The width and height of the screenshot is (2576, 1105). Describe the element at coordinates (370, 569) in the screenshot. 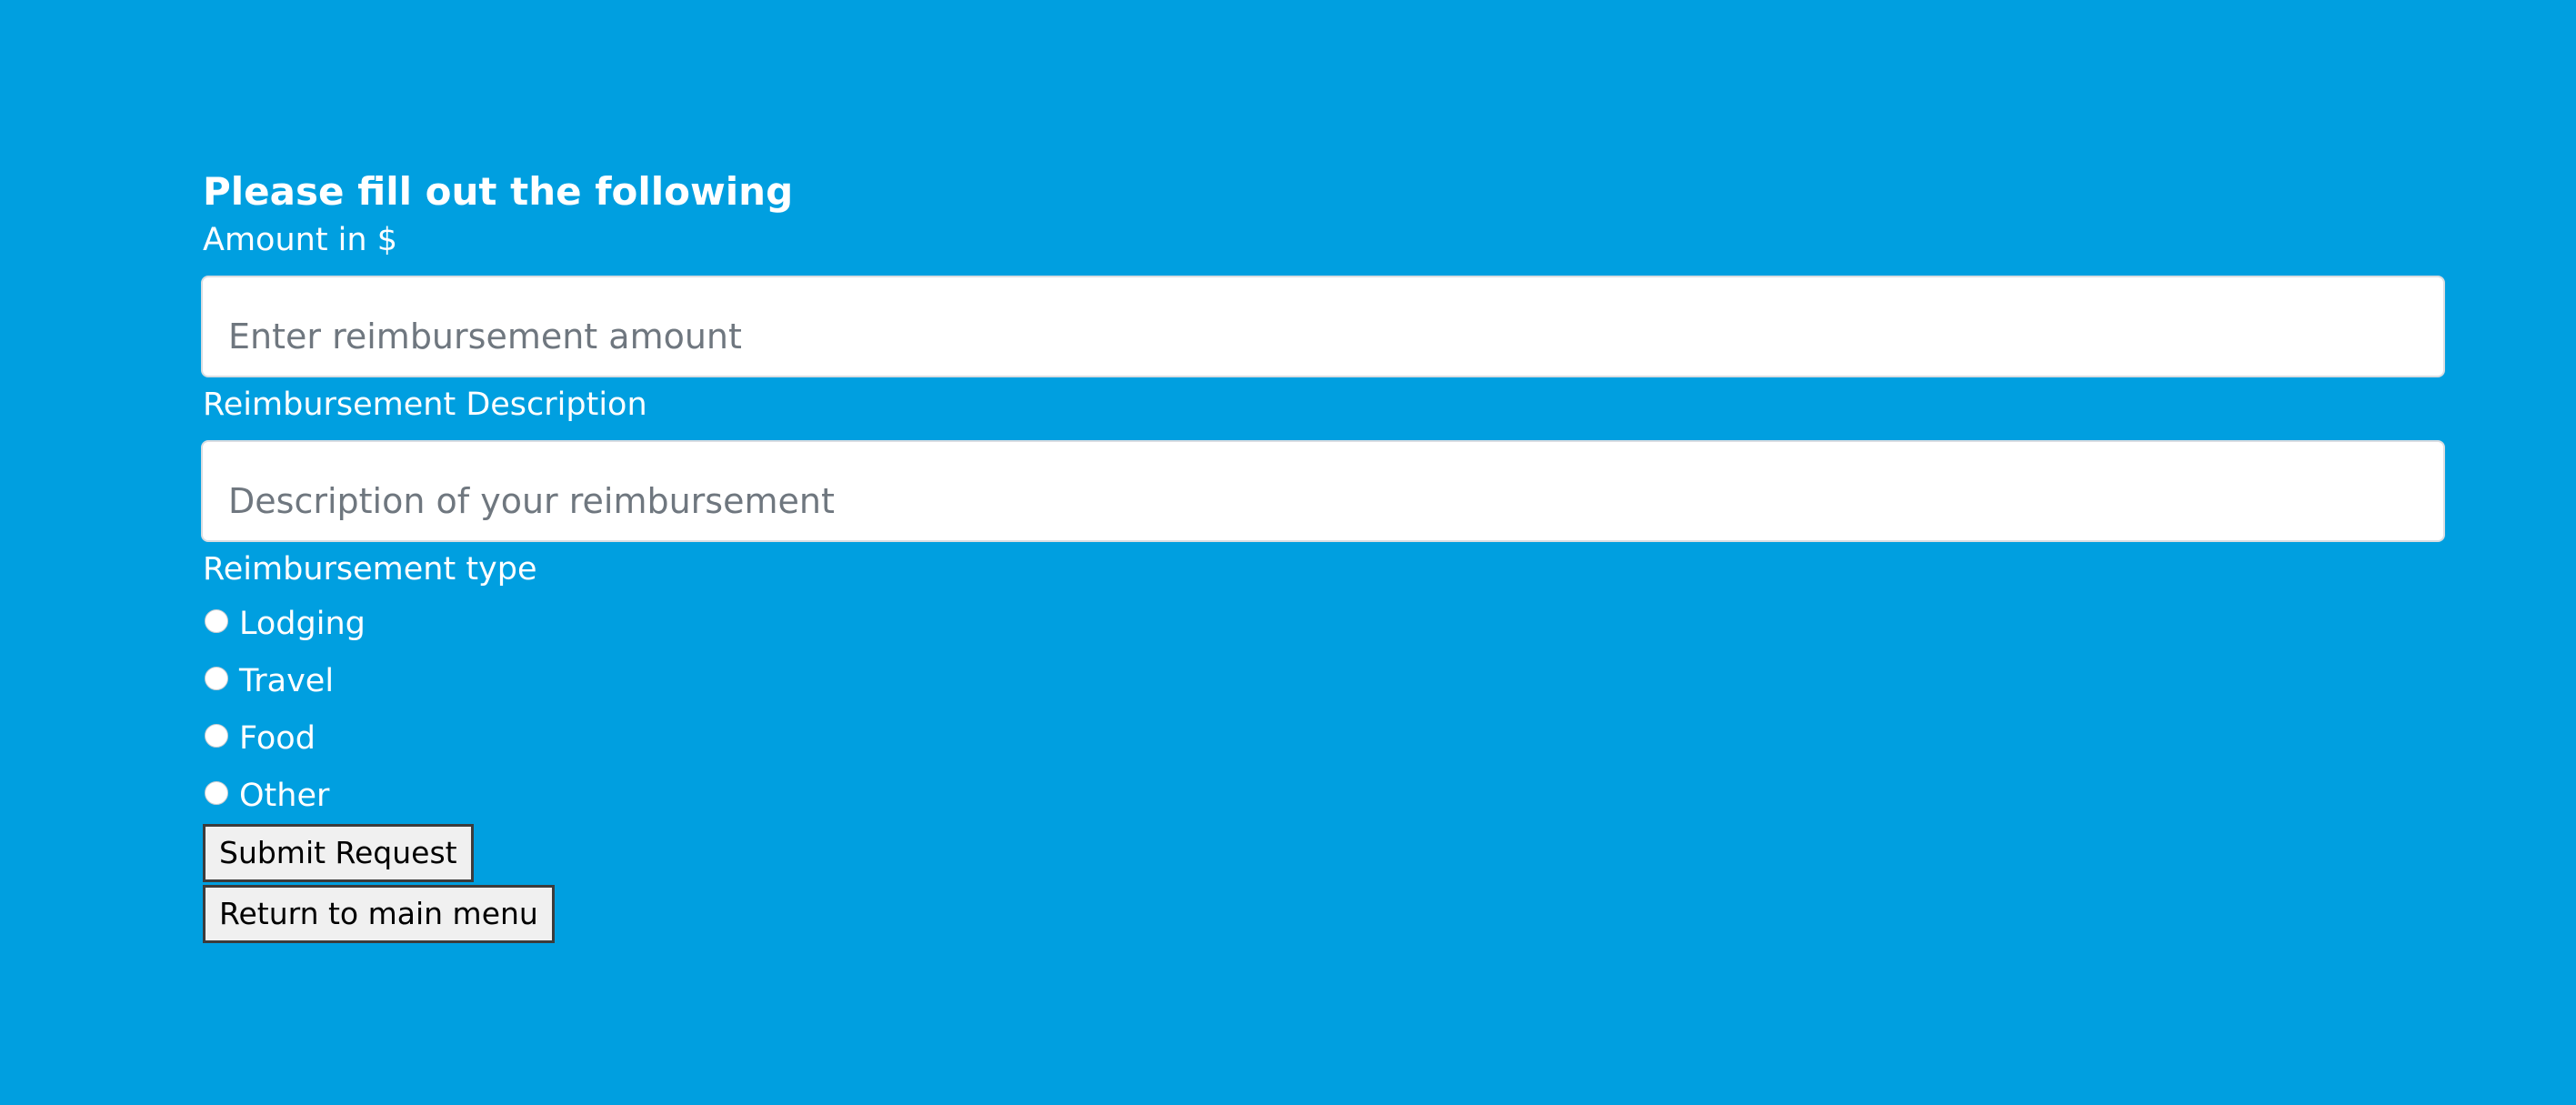

I see `reimbursement-type-label: Reimbursement type` at that location.